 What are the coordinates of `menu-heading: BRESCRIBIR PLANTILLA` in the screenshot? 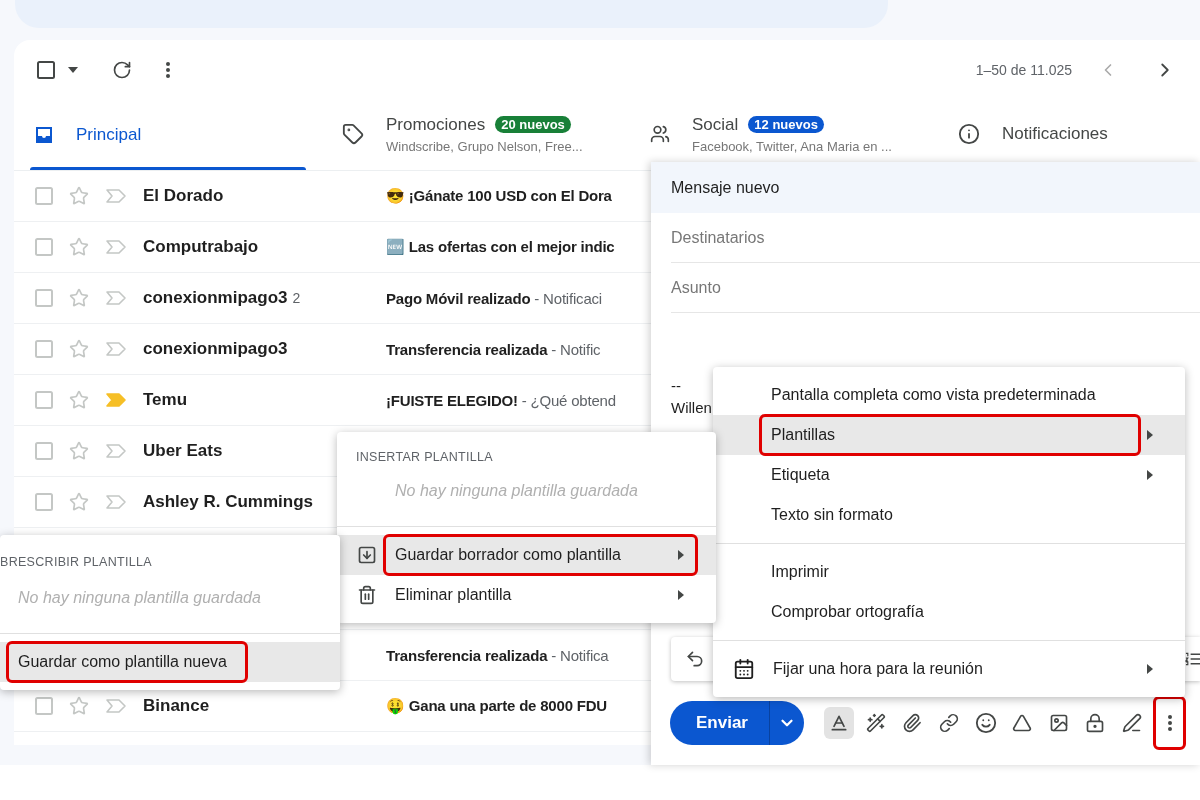 It's located at (76, 562).